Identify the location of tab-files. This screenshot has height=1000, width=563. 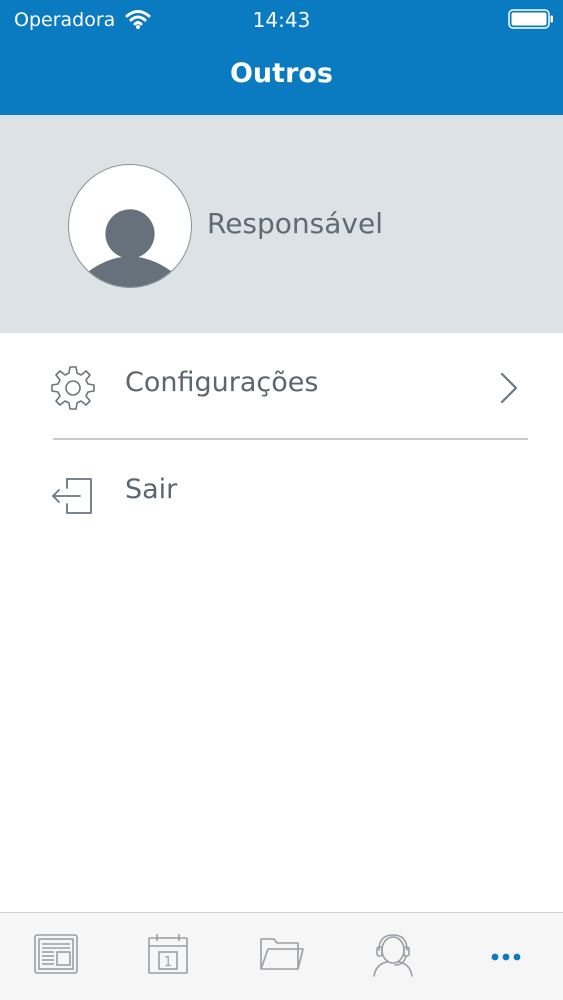
(281, 956).